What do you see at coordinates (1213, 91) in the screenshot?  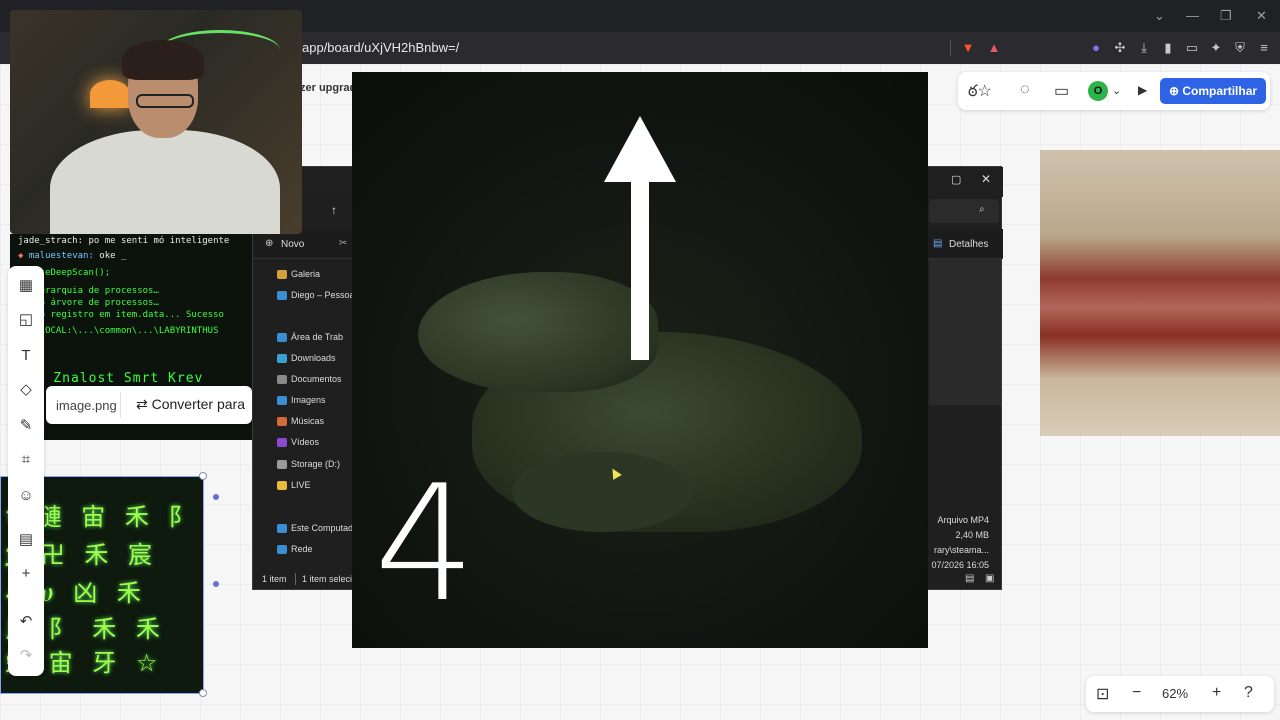 I see `share-button: ⊕ Compartilhar` at bounding box center [1213, 91].